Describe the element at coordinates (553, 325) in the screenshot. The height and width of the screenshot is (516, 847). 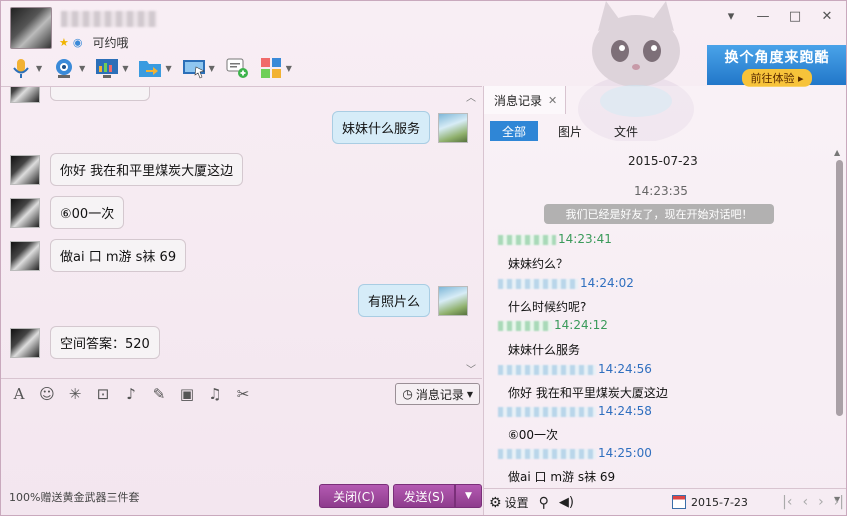
I see `history-sender-line: 14:24:12` at that location.